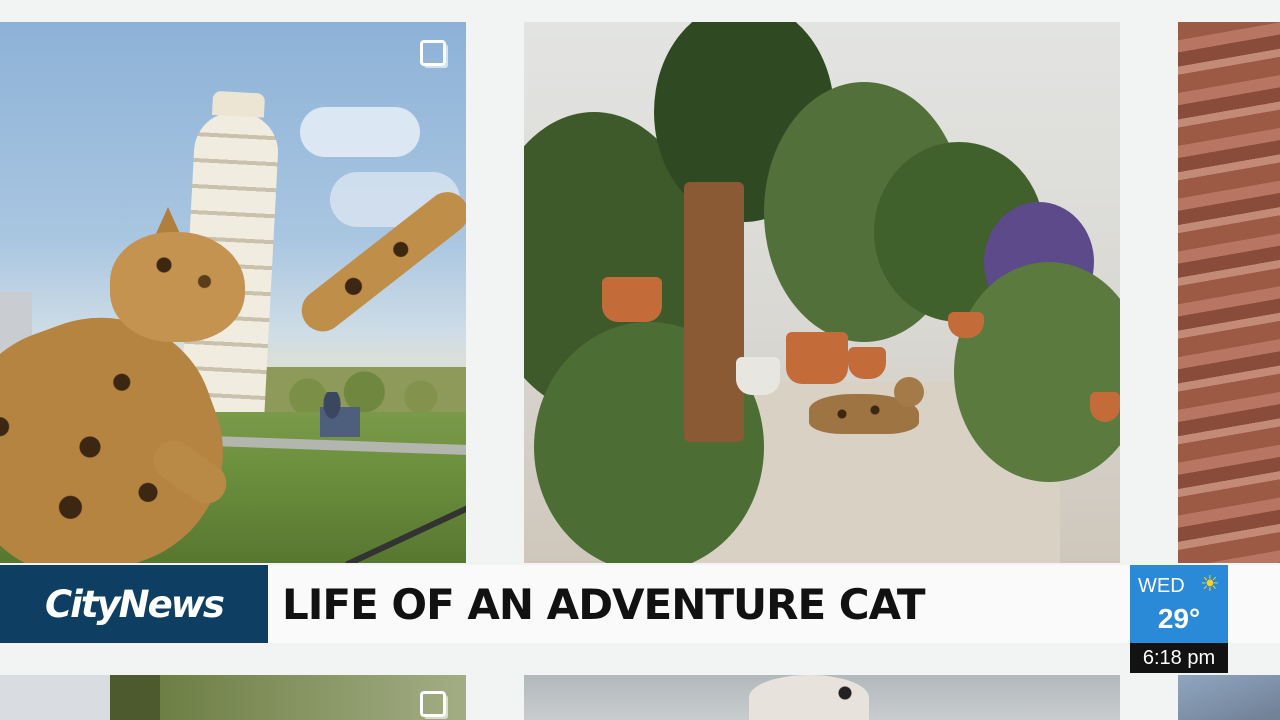  I want to click on headline-box: LIFE OF AN ADVENTURE CAT, so click(699, 604).